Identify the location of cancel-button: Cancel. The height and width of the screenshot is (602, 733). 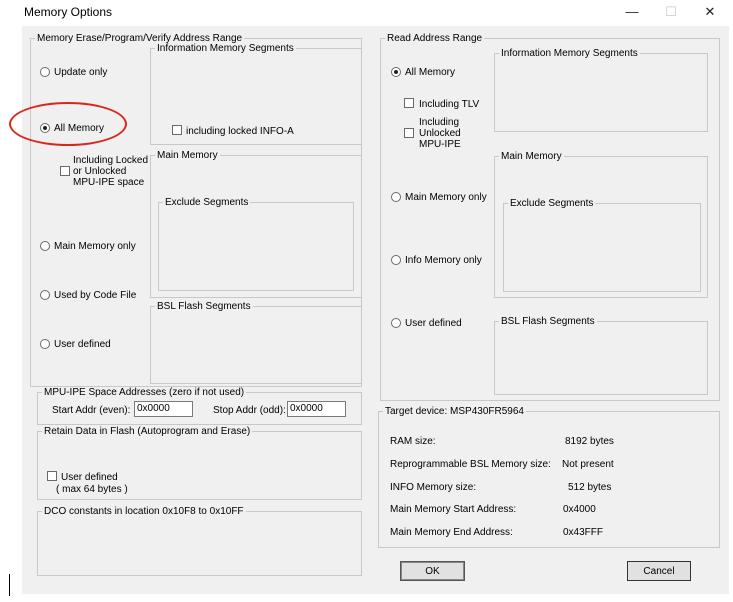
(659, 571).